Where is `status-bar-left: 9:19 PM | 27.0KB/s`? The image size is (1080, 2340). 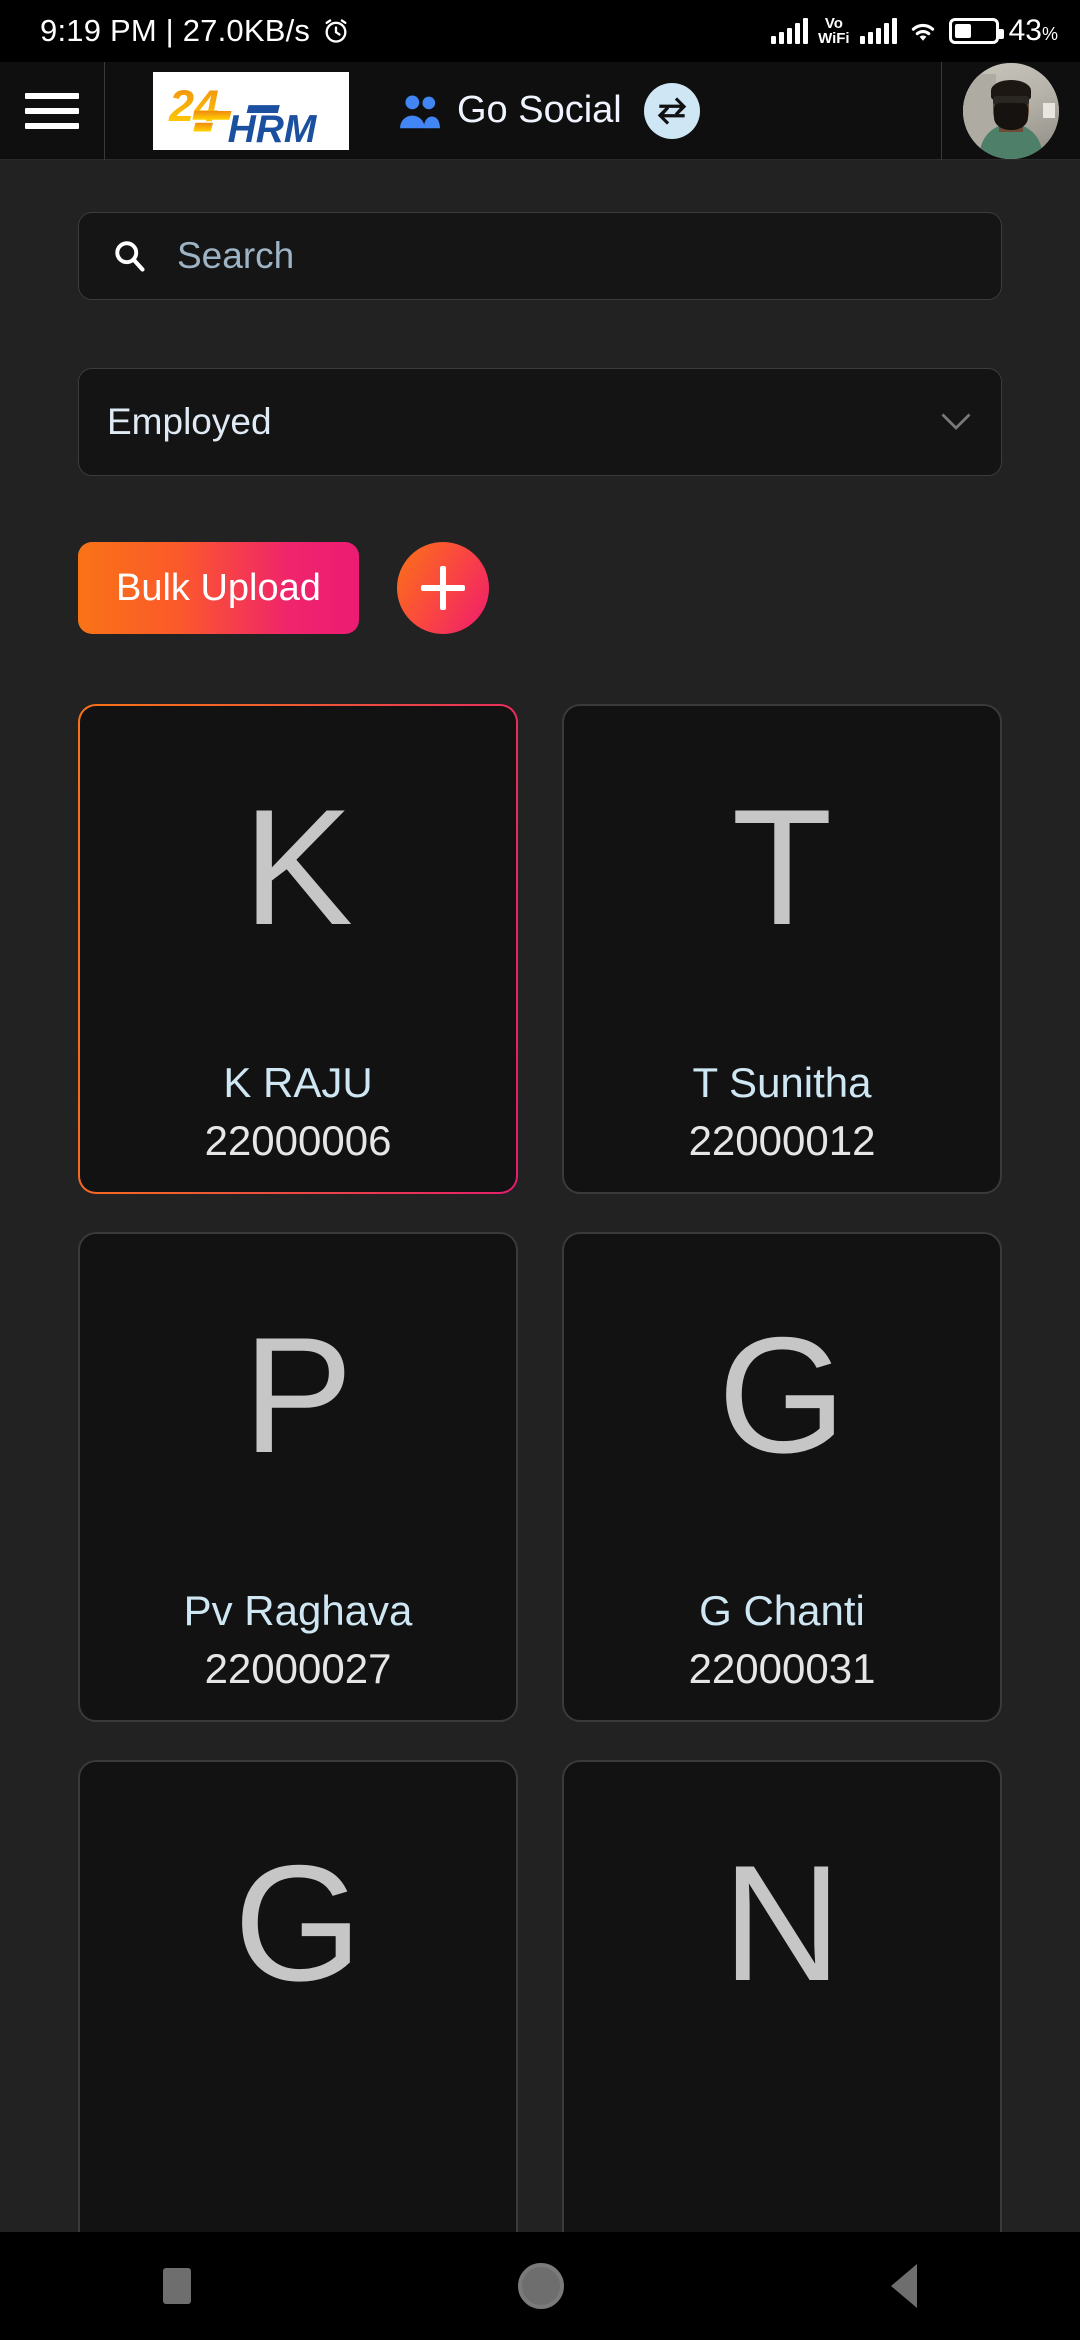 status-bar-left: 9:19 PM | 27.0KB/s is located at coordinates (195, 31).